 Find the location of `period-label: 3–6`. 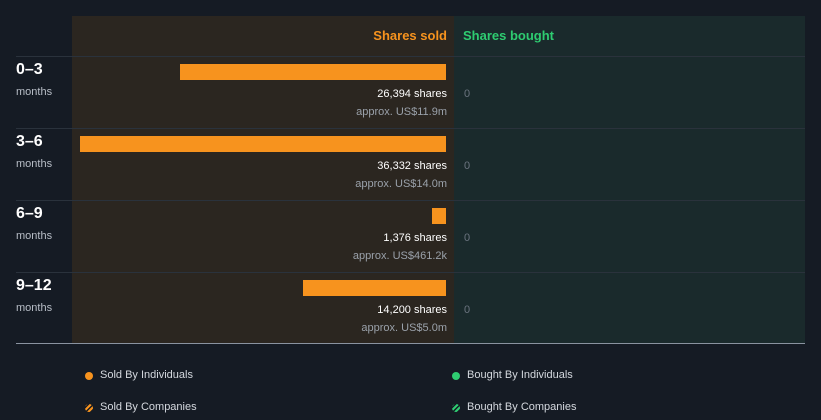

period-label: 3–6 is located at coordinates (29, 141).